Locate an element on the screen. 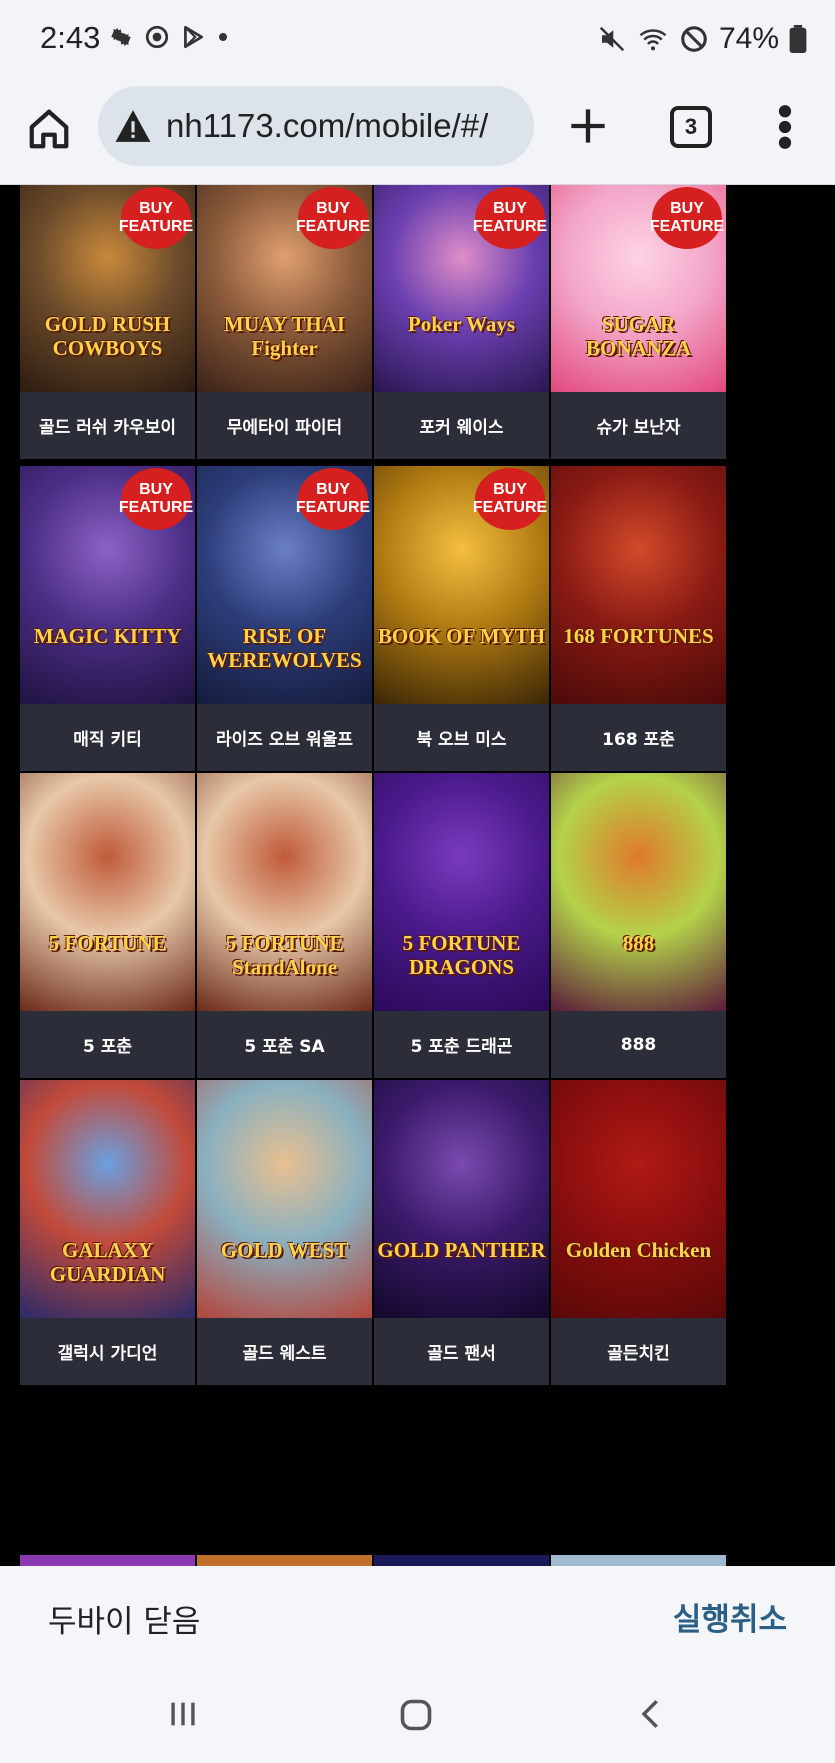 The width and height of the screenshot is (835, 1763). game-tile: Poker Ways BUY FEATURE 포커 웨이스 is located at coordinates (461, 322).